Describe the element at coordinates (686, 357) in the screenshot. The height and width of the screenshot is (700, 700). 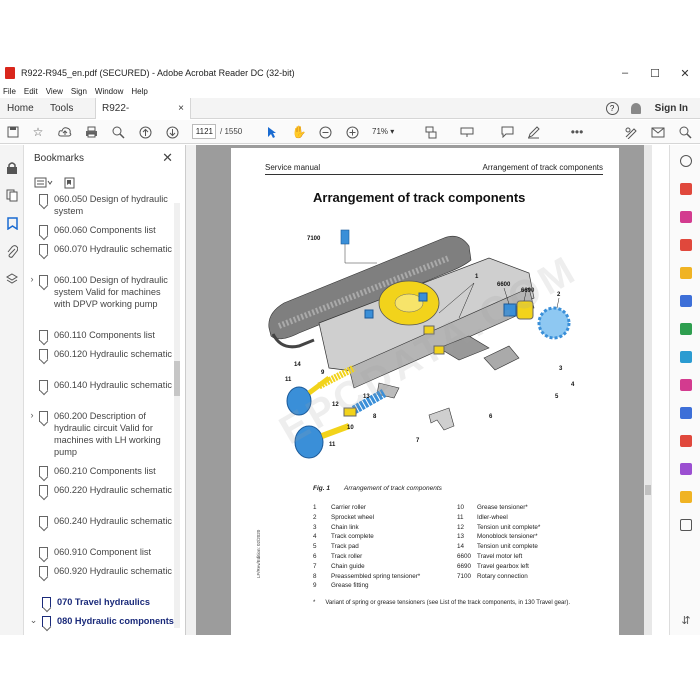
I see `scan-ocr-icon` at that location.